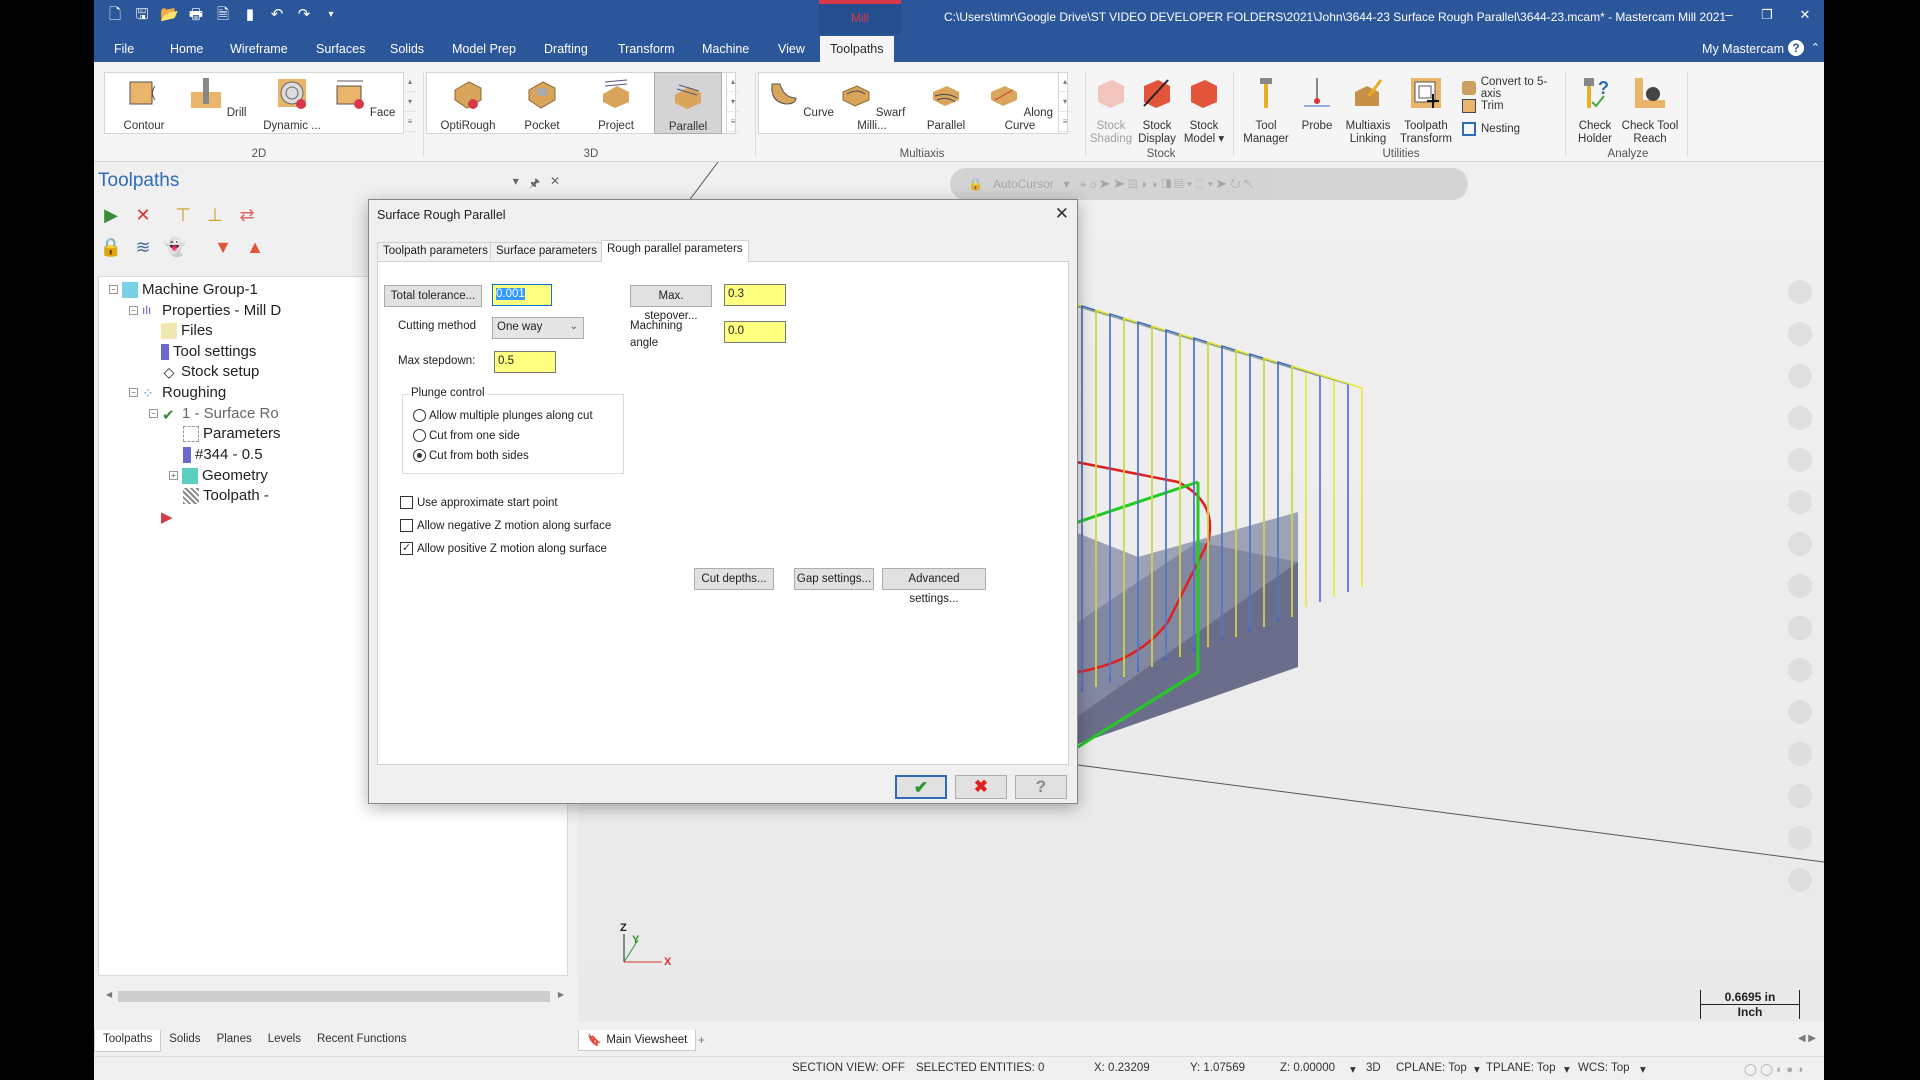  What do you see at coordinates (1368, 110) in the screenshot?
I see `multiaxis-linking-button: Multiaxis Linking` at bounding box center [1368, 110].